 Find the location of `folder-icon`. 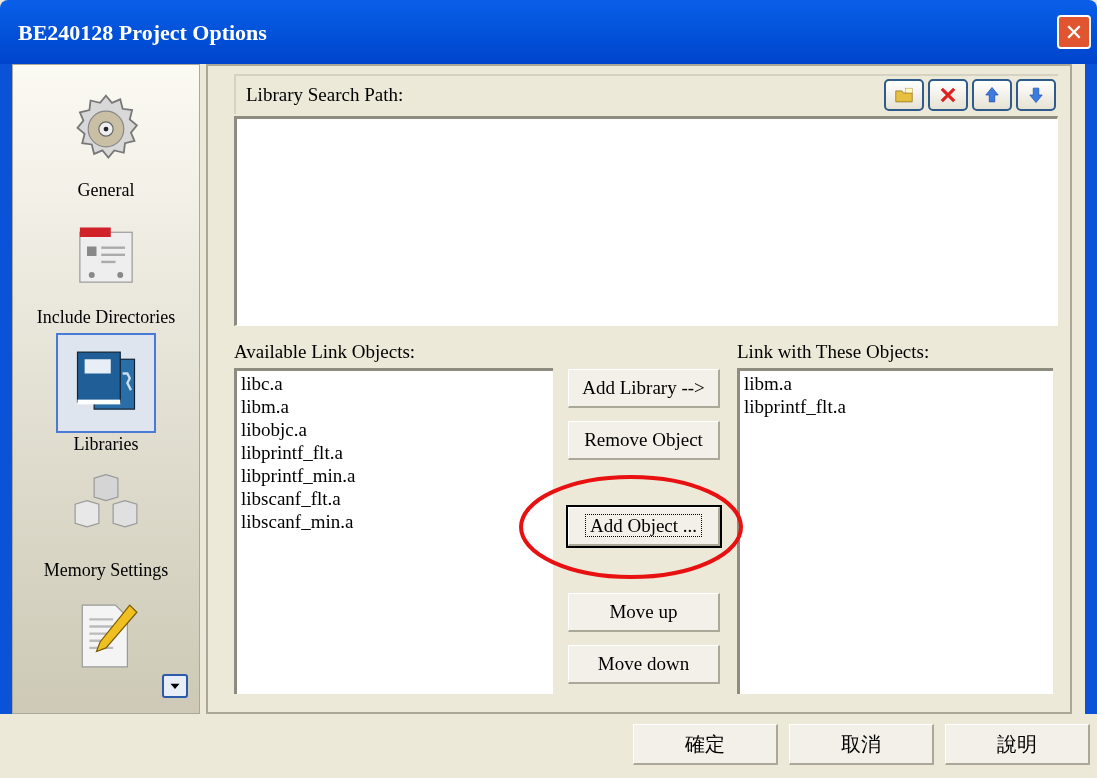

folder-icon is located at coordinates (904, 95).